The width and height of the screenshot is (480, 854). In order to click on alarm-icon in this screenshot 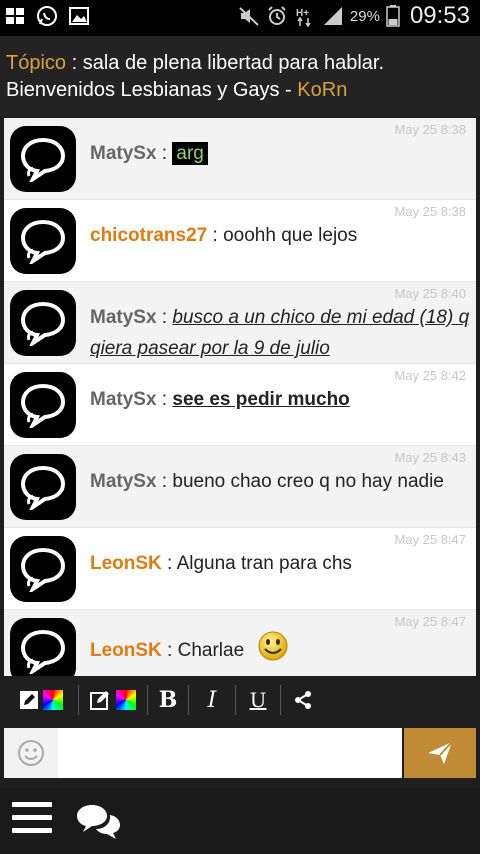, I will do `click(277, 16)`.